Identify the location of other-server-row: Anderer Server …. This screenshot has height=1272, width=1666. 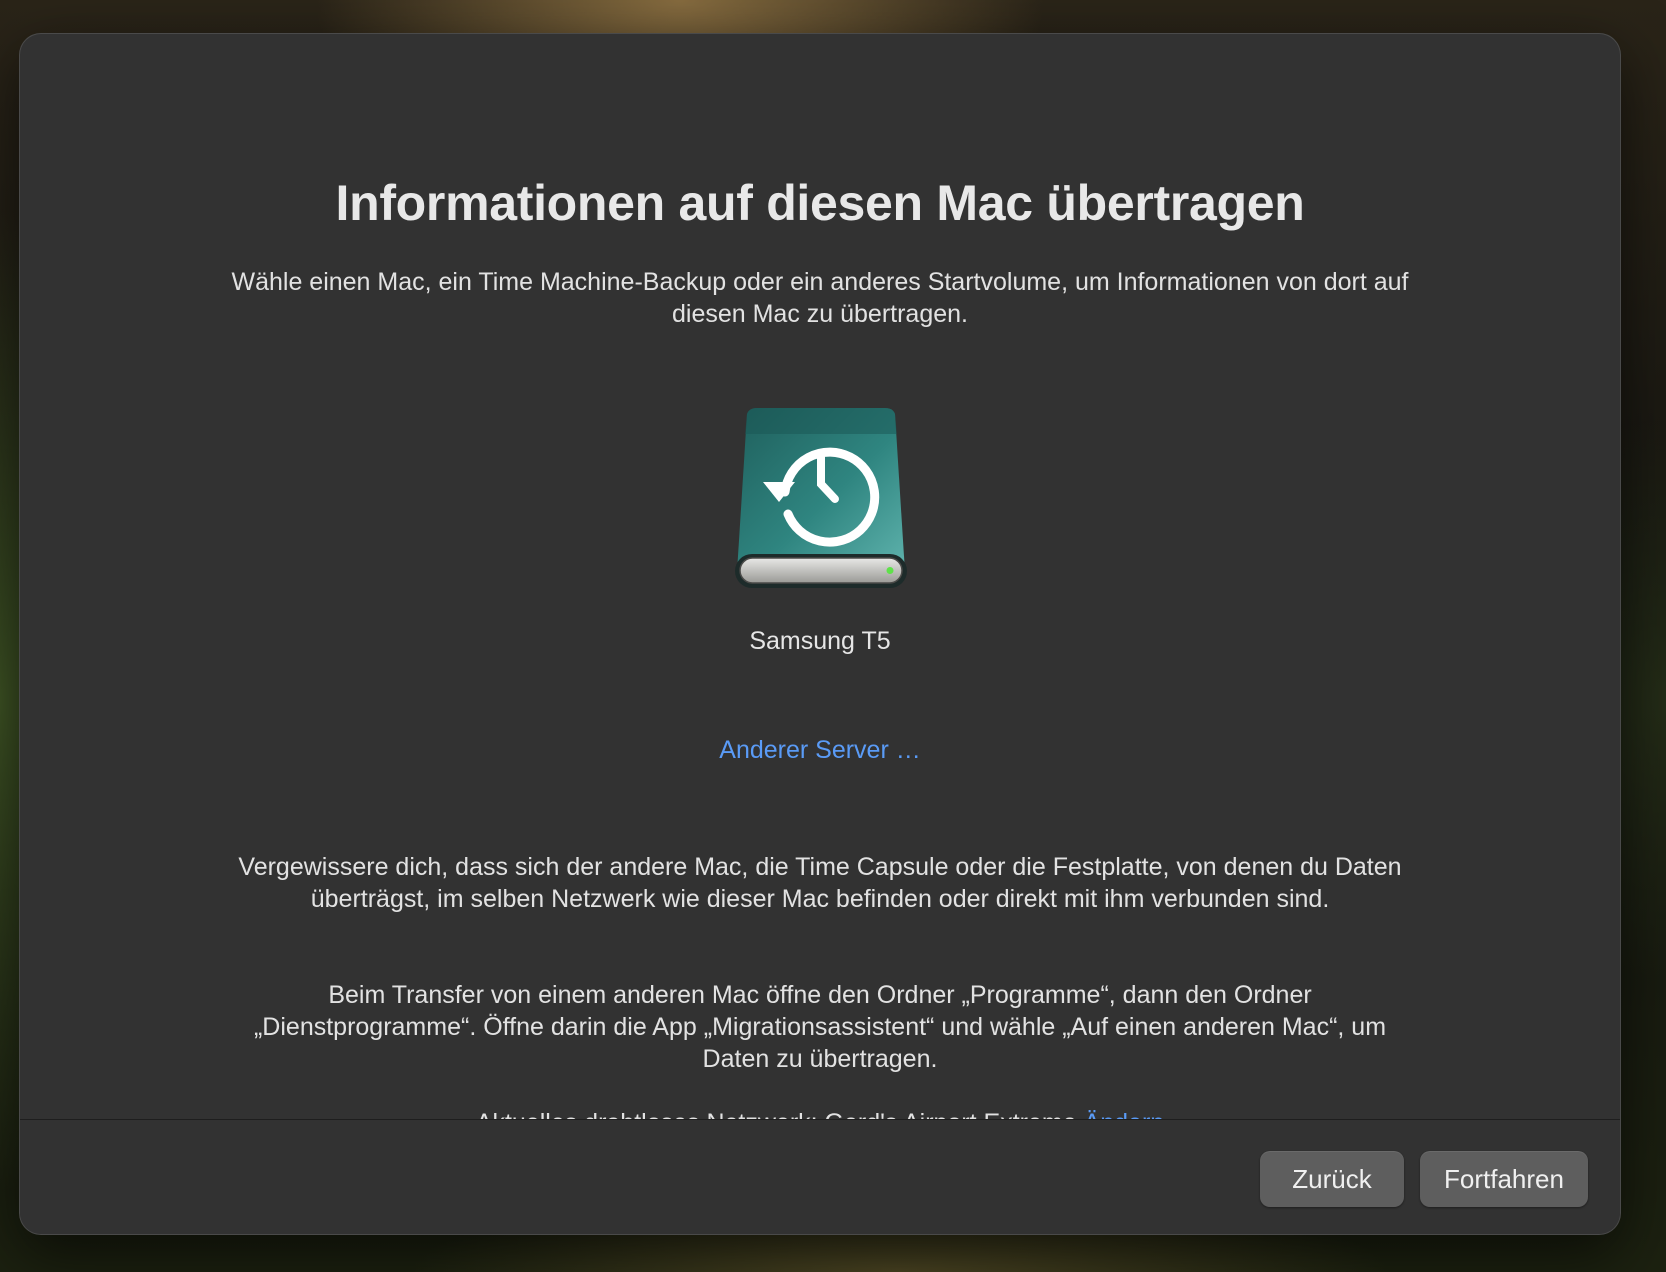
(820, 750).